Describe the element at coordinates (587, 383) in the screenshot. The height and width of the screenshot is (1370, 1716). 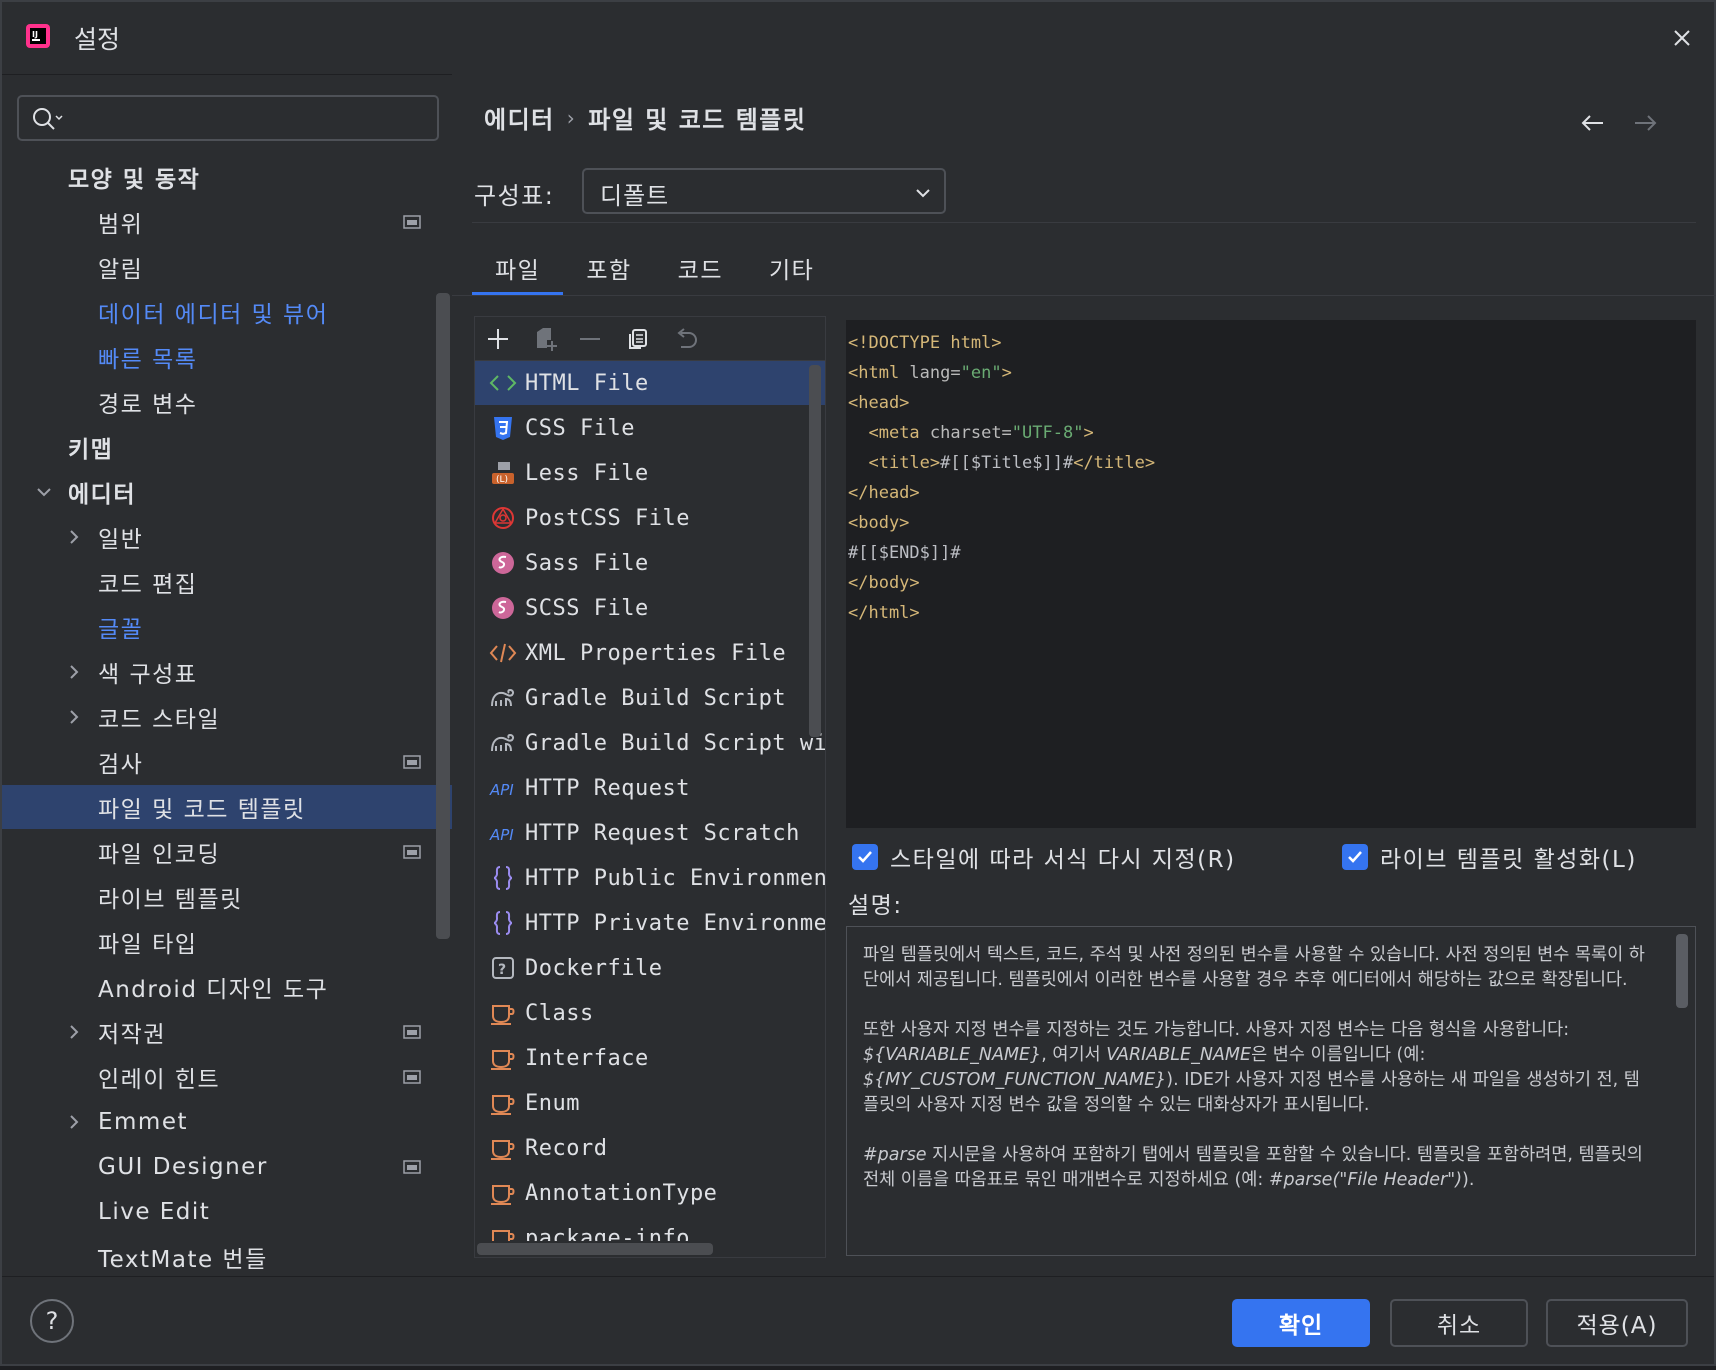
I see `template-name: HTML File` at that location.